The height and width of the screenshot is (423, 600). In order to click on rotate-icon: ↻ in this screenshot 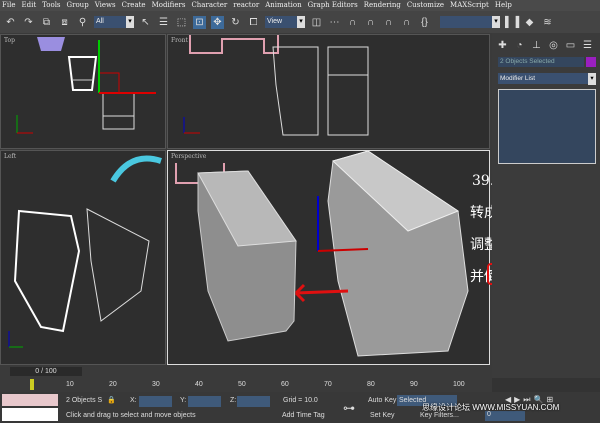, I will do `click(235, 22)`.